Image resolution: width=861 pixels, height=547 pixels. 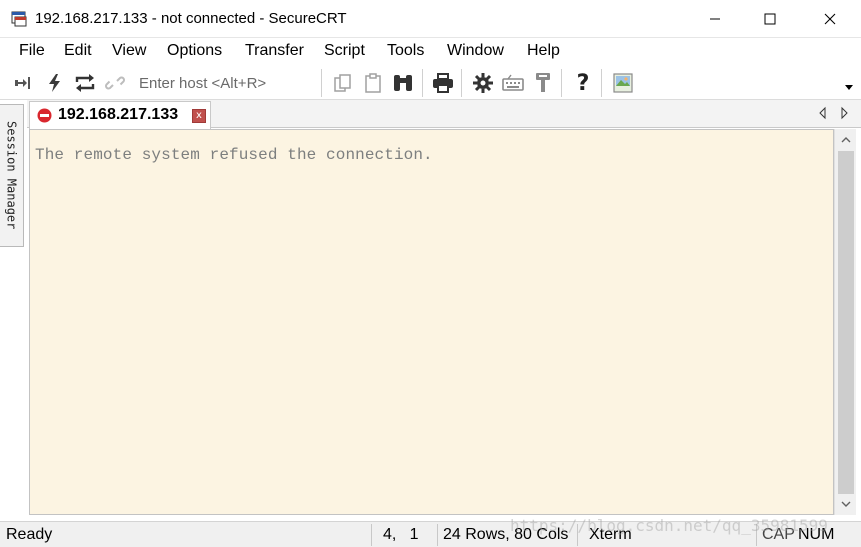 I want to click on print-button, so click(x=443, y=83).